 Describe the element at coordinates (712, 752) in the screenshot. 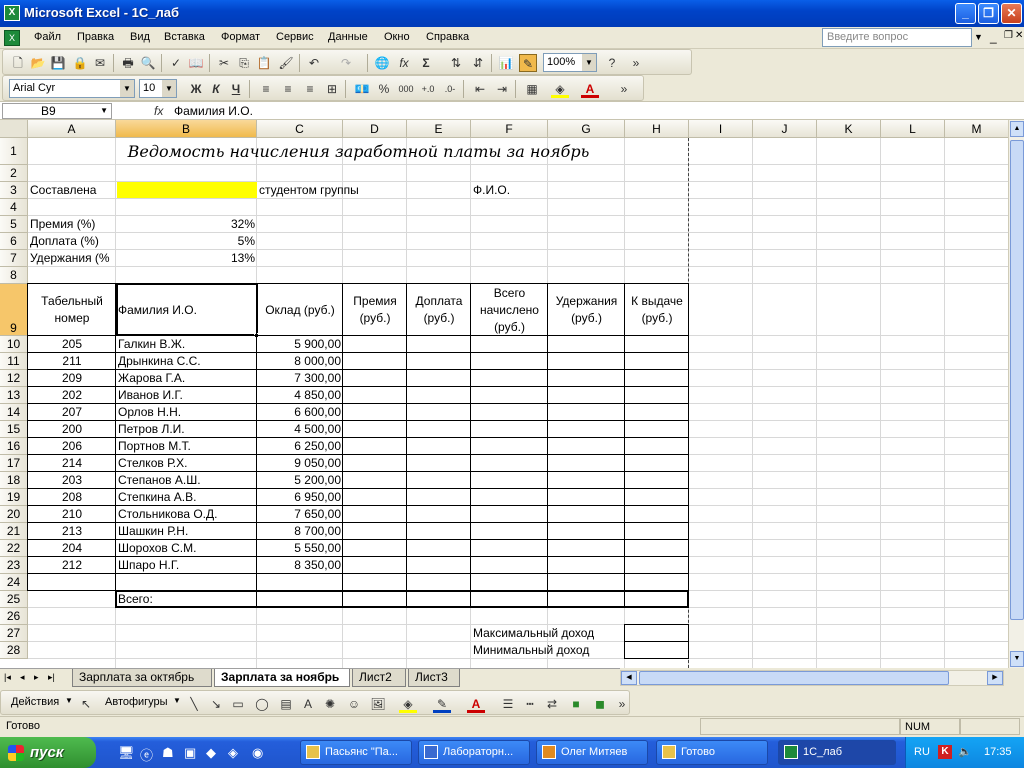

I see `task-button: Готово` at that location.